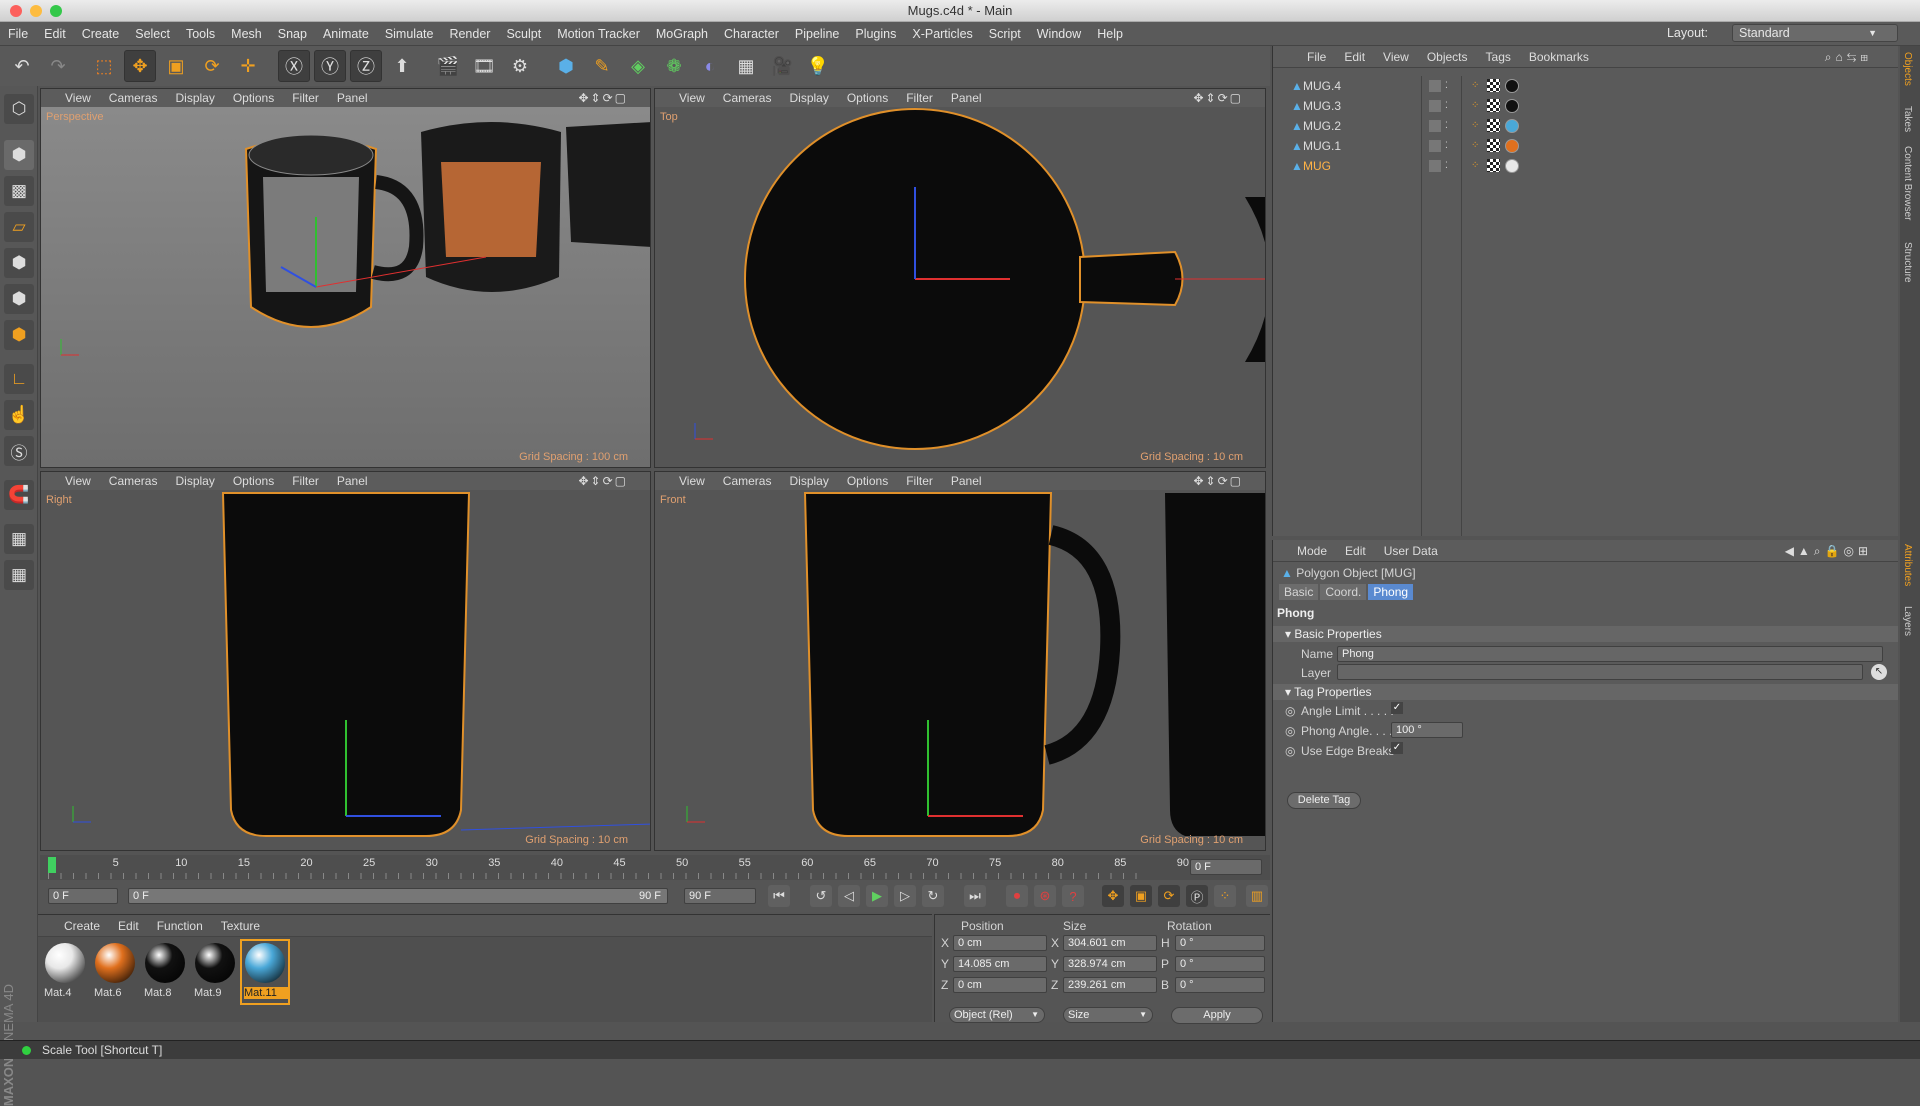 The width and height of the screenshot is (1920, 1106). Describe the element at coordinates (104, 66) in the screenshot. I see `live-selection-icon: ⬚` at that location.